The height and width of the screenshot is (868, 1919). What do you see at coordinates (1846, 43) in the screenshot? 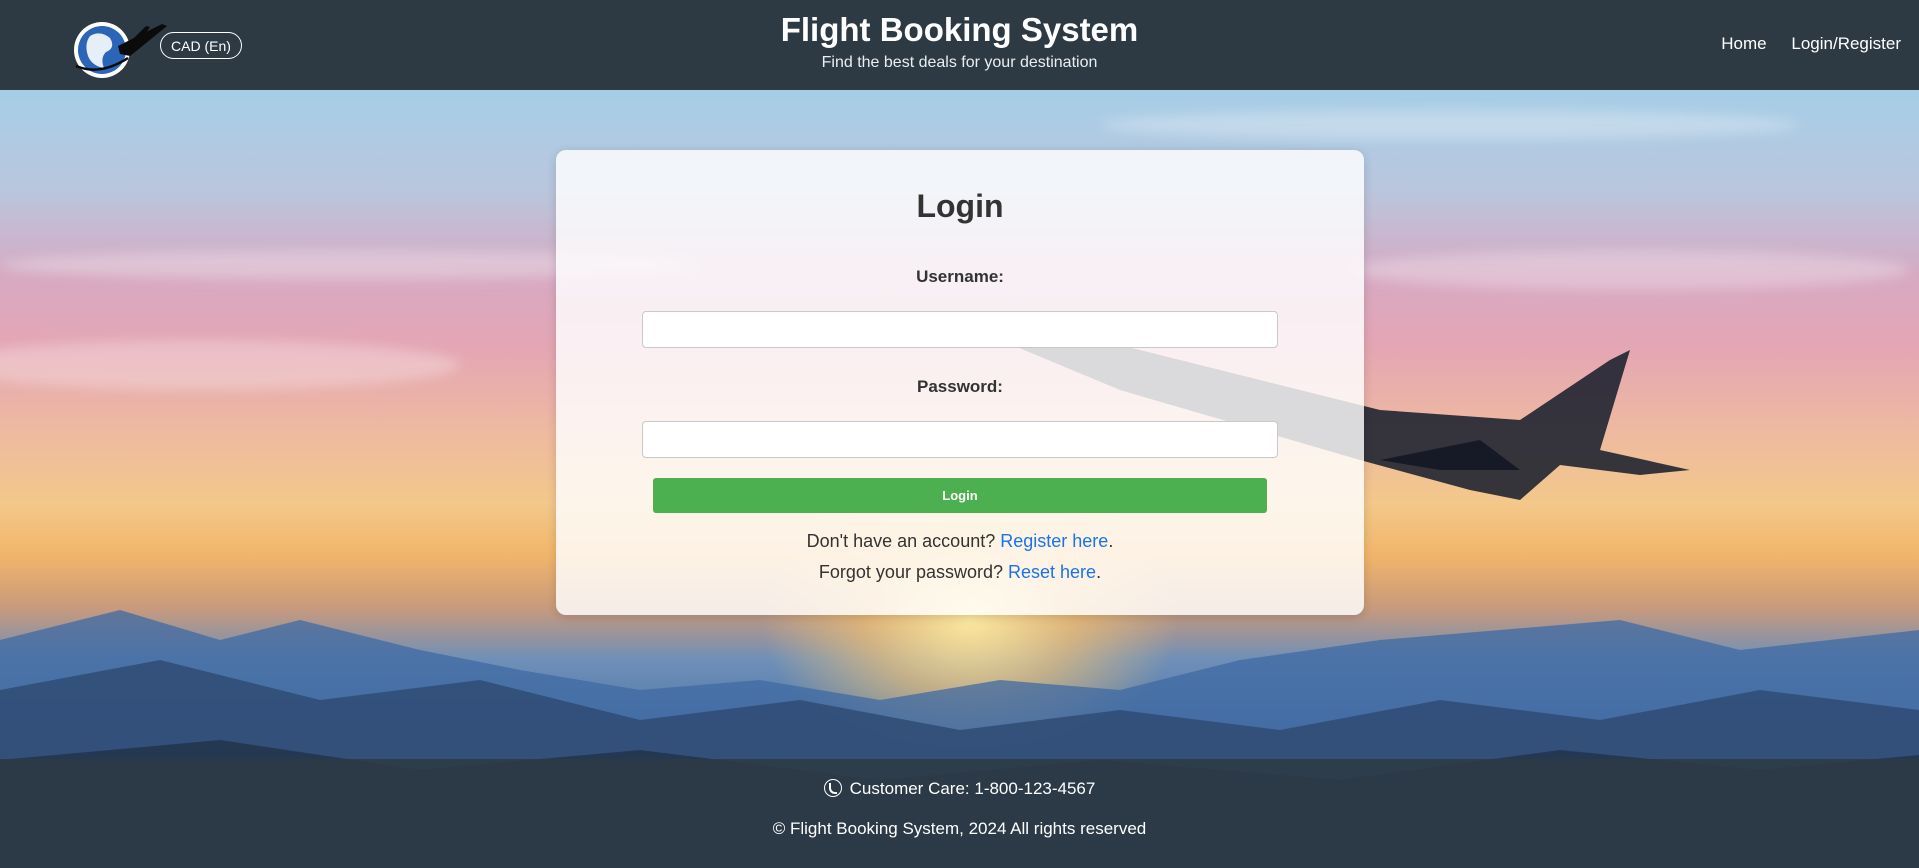
I see `nav-login-register-link: Login/Register` at bounding box center [1846, 43].